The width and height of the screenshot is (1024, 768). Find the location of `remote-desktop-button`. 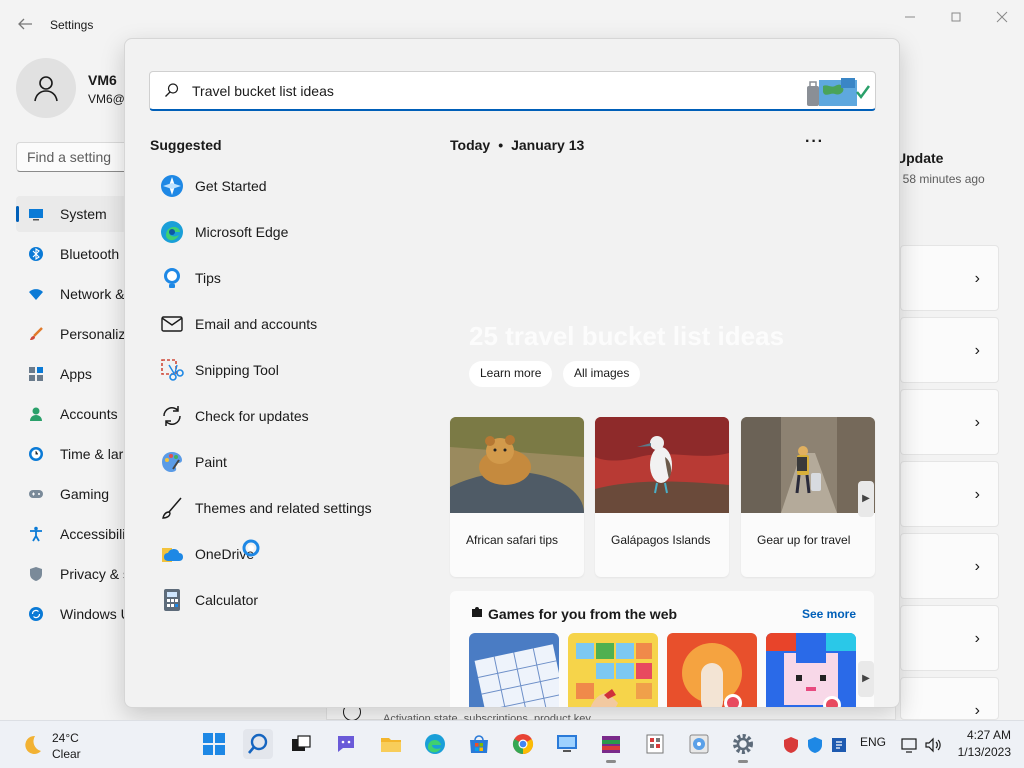

remote-desktop-button is located at coordinates (567, 744).